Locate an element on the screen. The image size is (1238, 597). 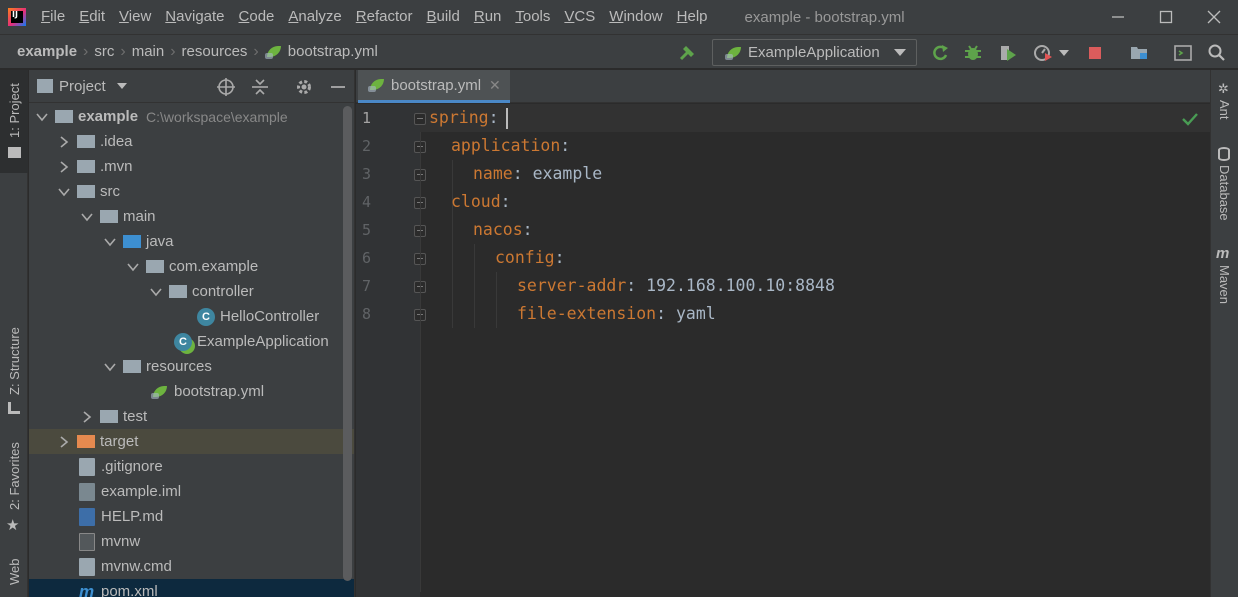
tree-item-example-iml: example.iml is located at coordinates (191, 491).